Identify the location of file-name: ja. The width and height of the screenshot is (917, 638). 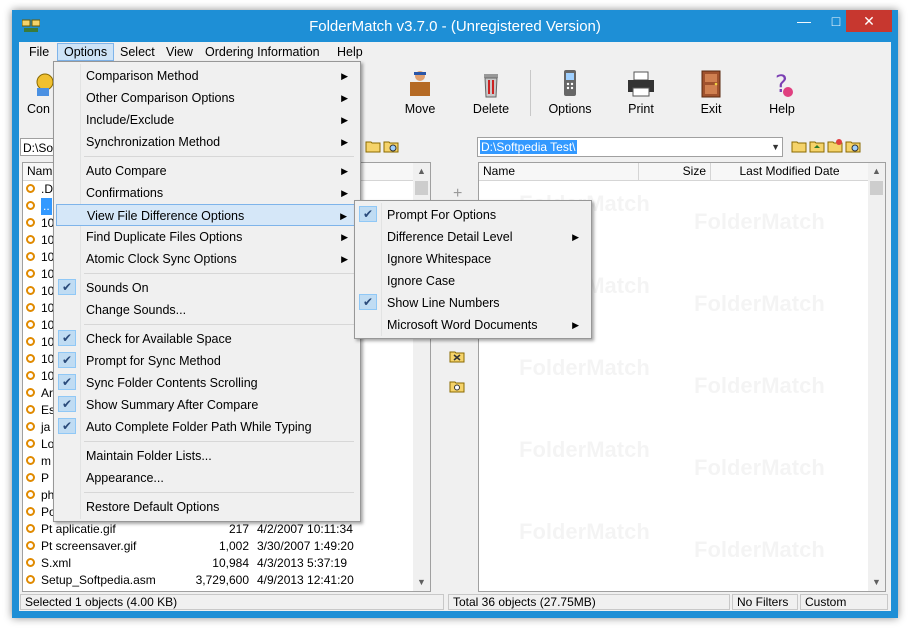
(46, 427).